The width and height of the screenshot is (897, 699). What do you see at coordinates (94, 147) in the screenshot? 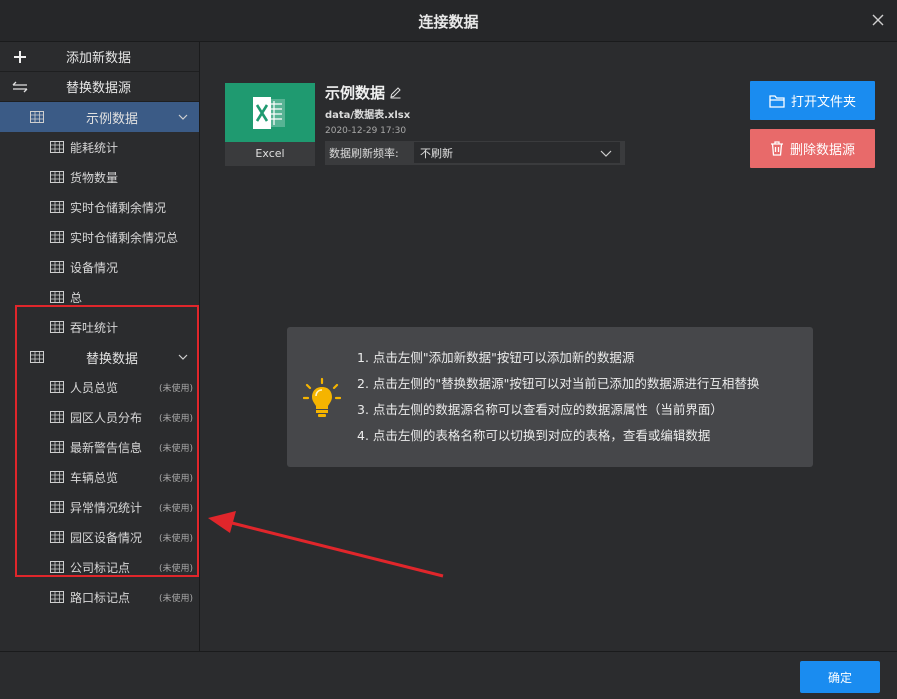
I see `table-name: 能耗统计` at bounding box center [94, 147].